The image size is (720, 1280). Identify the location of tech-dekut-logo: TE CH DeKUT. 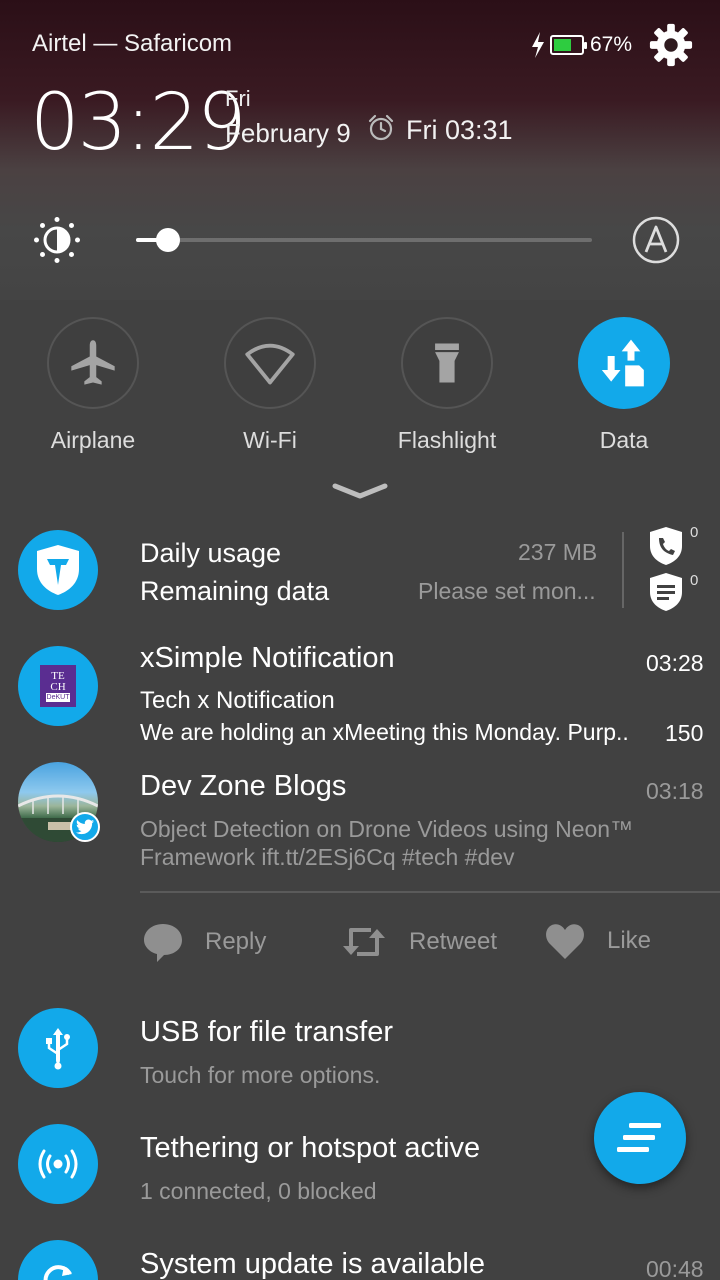
(58, 686).